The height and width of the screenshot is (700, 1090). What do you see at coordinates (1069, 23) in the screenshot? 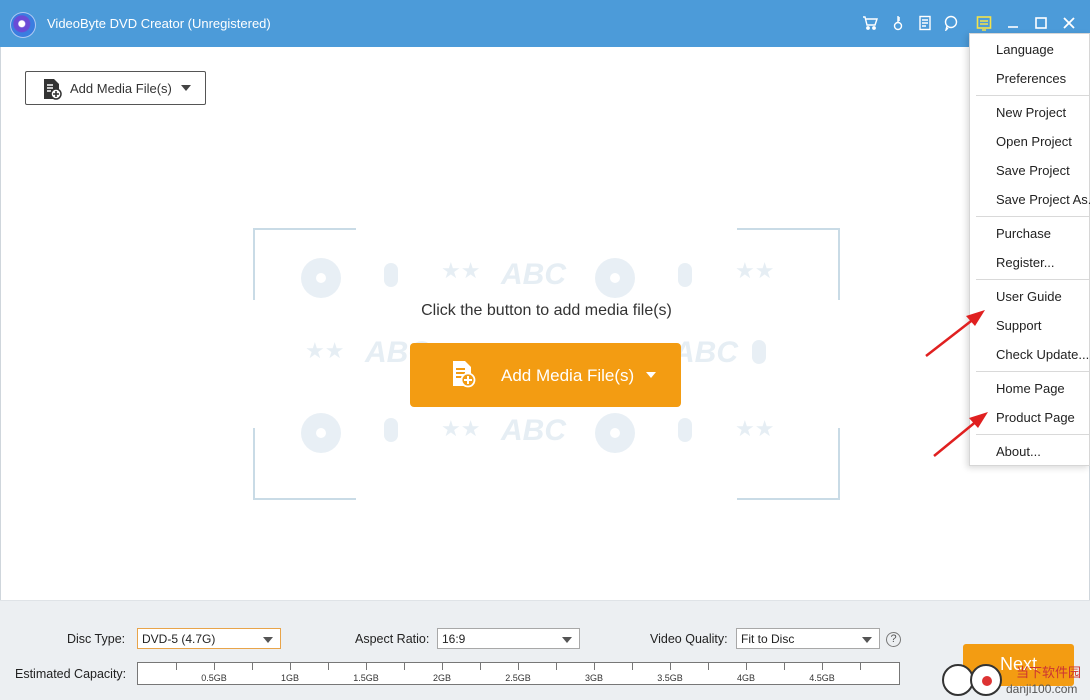
I see `close-icon` at bounding box center [1069, 23].